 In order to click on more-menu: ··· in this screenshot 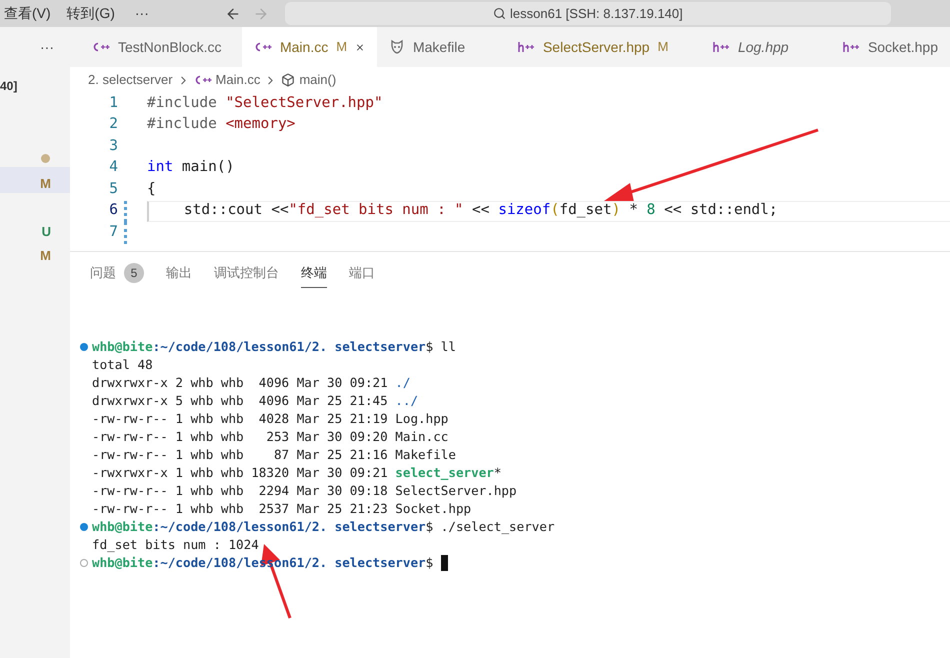, I will do `click(47, 47)`.